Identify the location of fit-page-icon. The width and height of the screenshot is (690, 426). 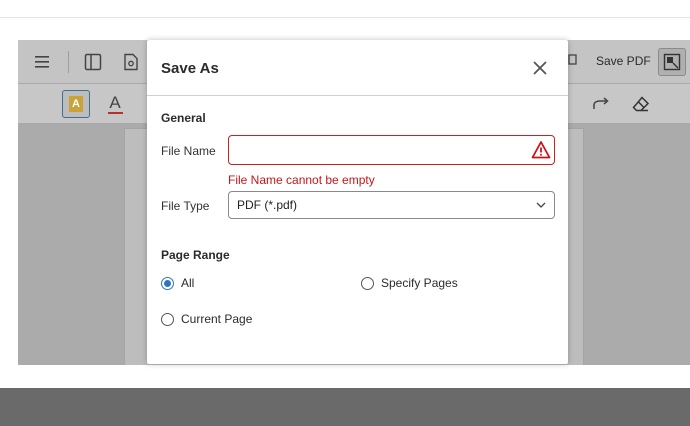
(672, 62).